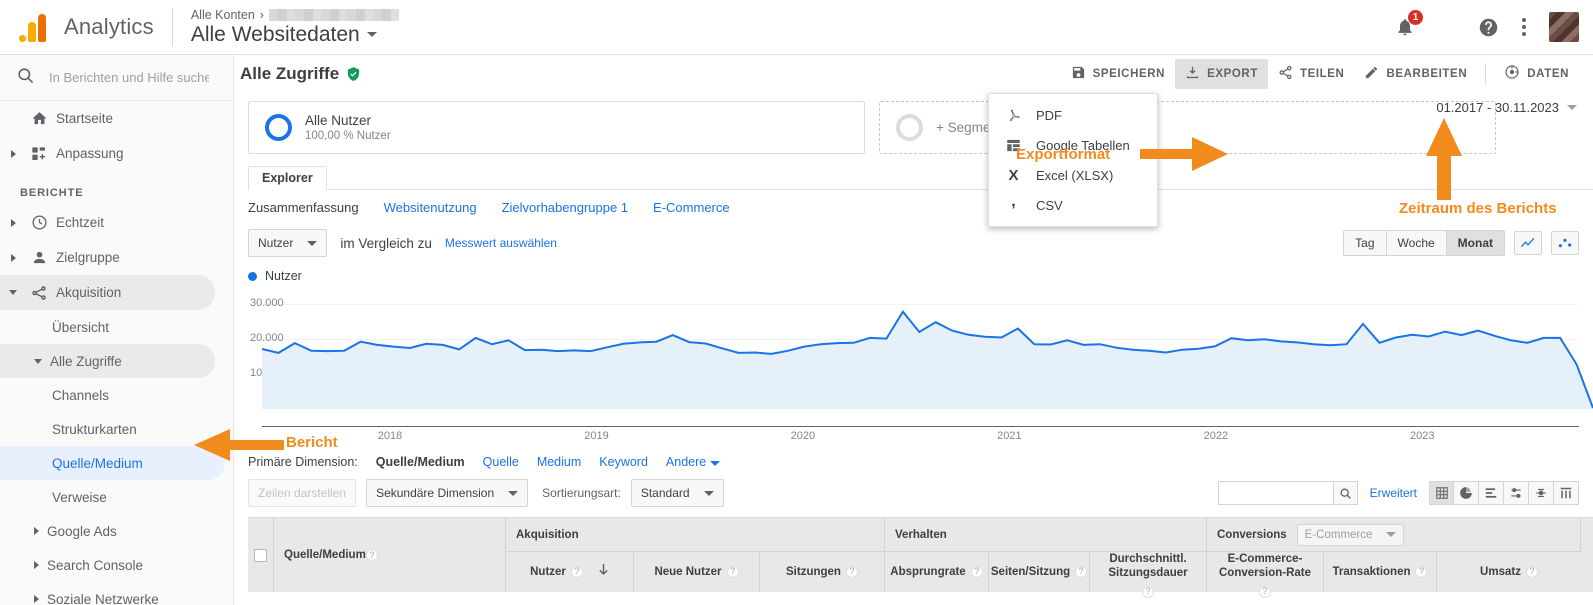 The width and height of the screenshot is (1593, 605). I want to click on table-search-icon, so click(1345, 493).